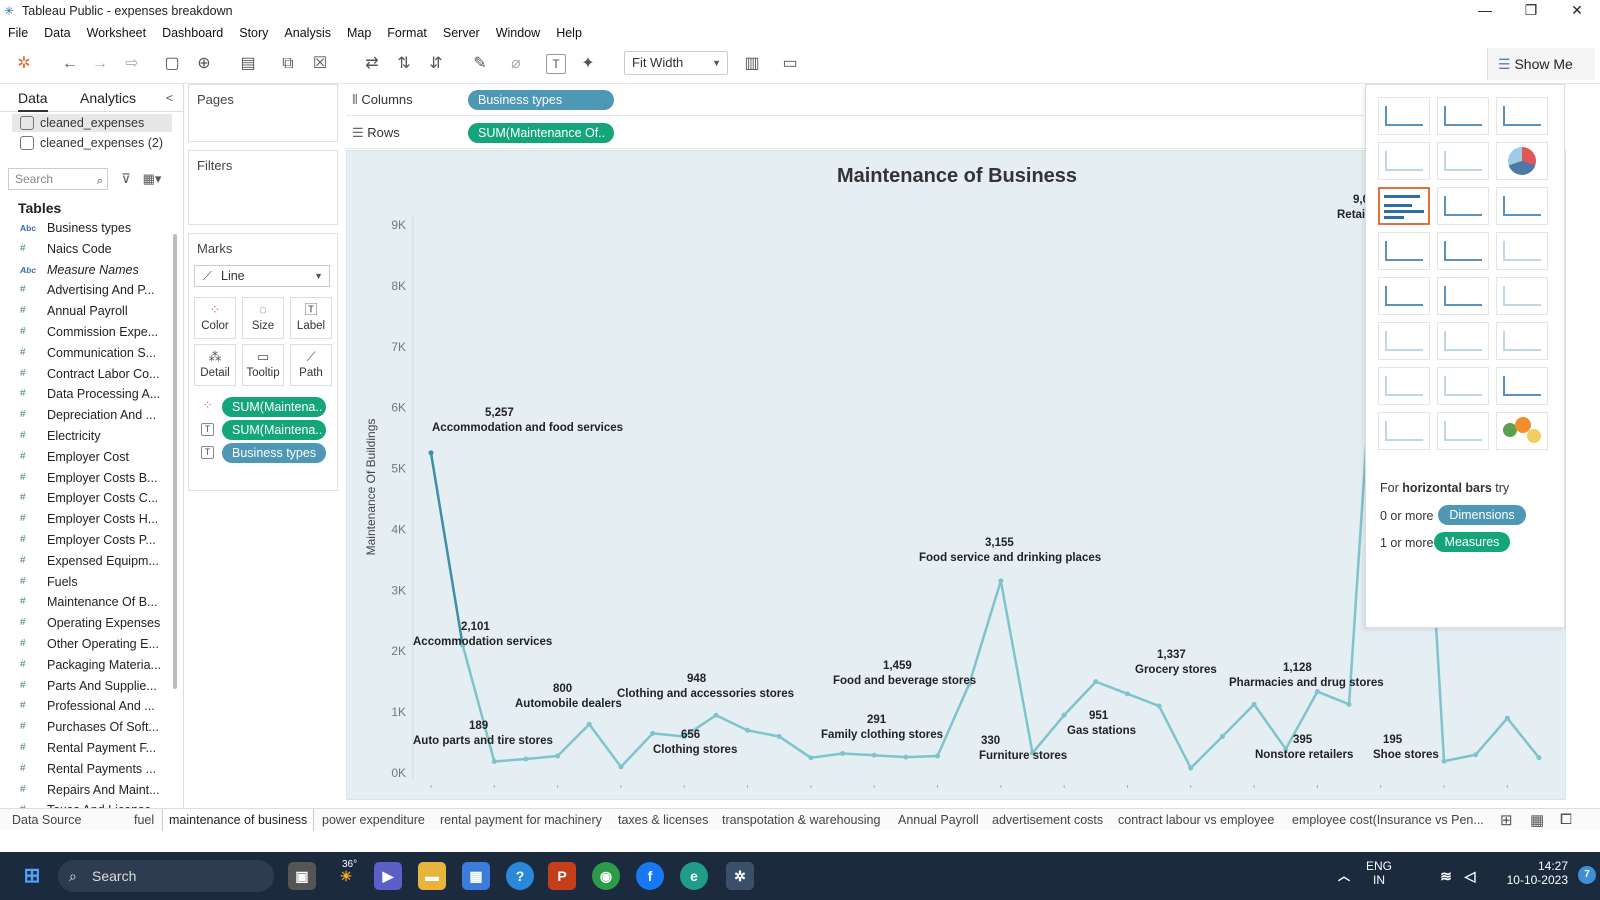 This screenshot has width=1600, height=900. I want to click on sheet-tab: rental payment for machinery, so click(521, 820).